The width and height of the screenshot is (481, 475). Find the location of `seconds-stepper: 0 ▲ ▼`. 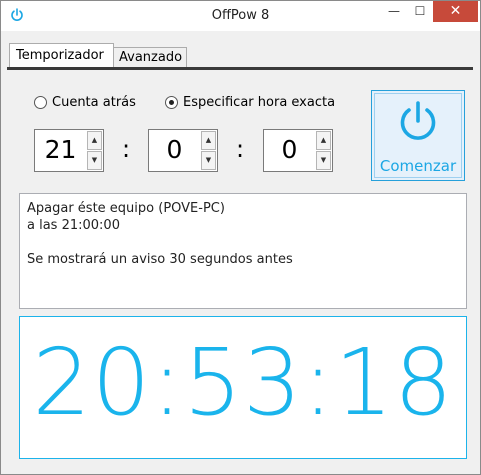

seconds-stepper: 0 ▲ ▼ is located at coordinates (298, 150).